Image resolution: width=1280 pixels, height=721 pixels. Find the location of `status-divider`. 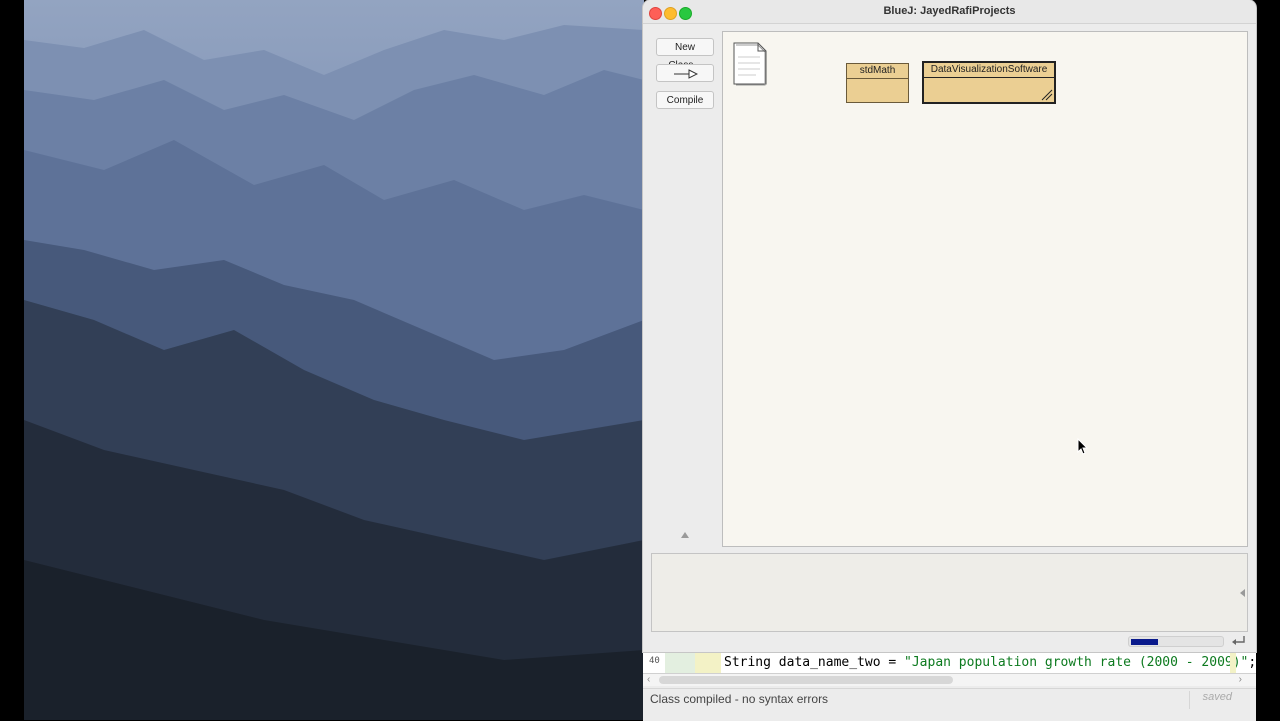

status-divider is located at coordinates (1189, 700).